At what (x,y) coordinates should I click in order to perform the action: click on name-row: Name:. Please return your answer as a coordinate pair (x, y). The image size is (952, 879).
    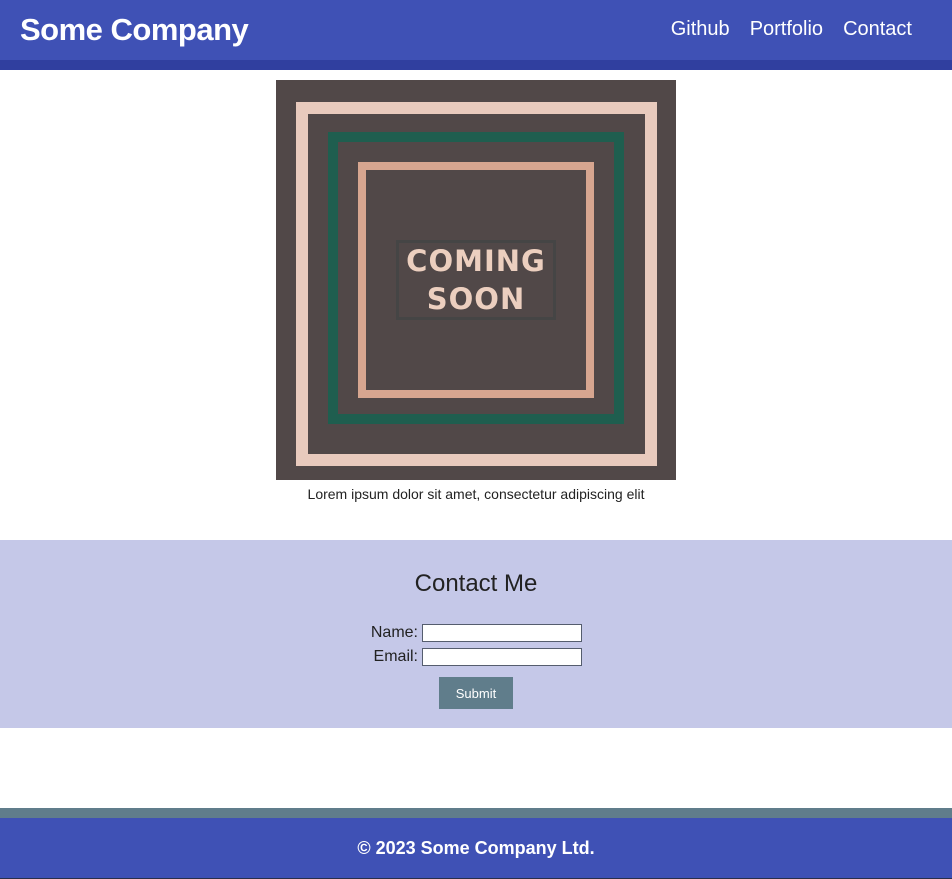
    Looking at the image, I should click on (476, 633).